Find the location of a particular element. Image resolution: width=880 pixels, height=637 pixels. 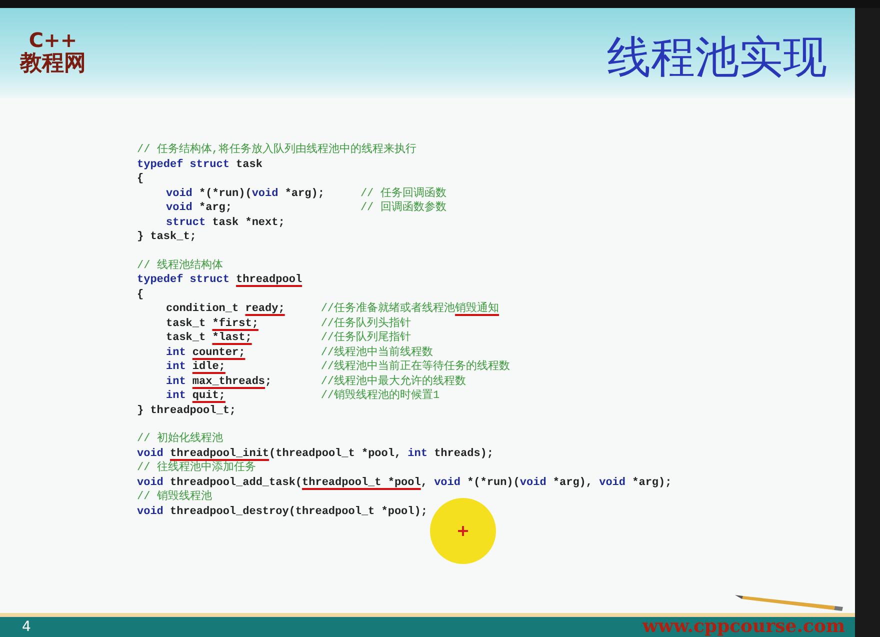

code-comment: // 回调函数参数 is located at coordinates (403, 208).